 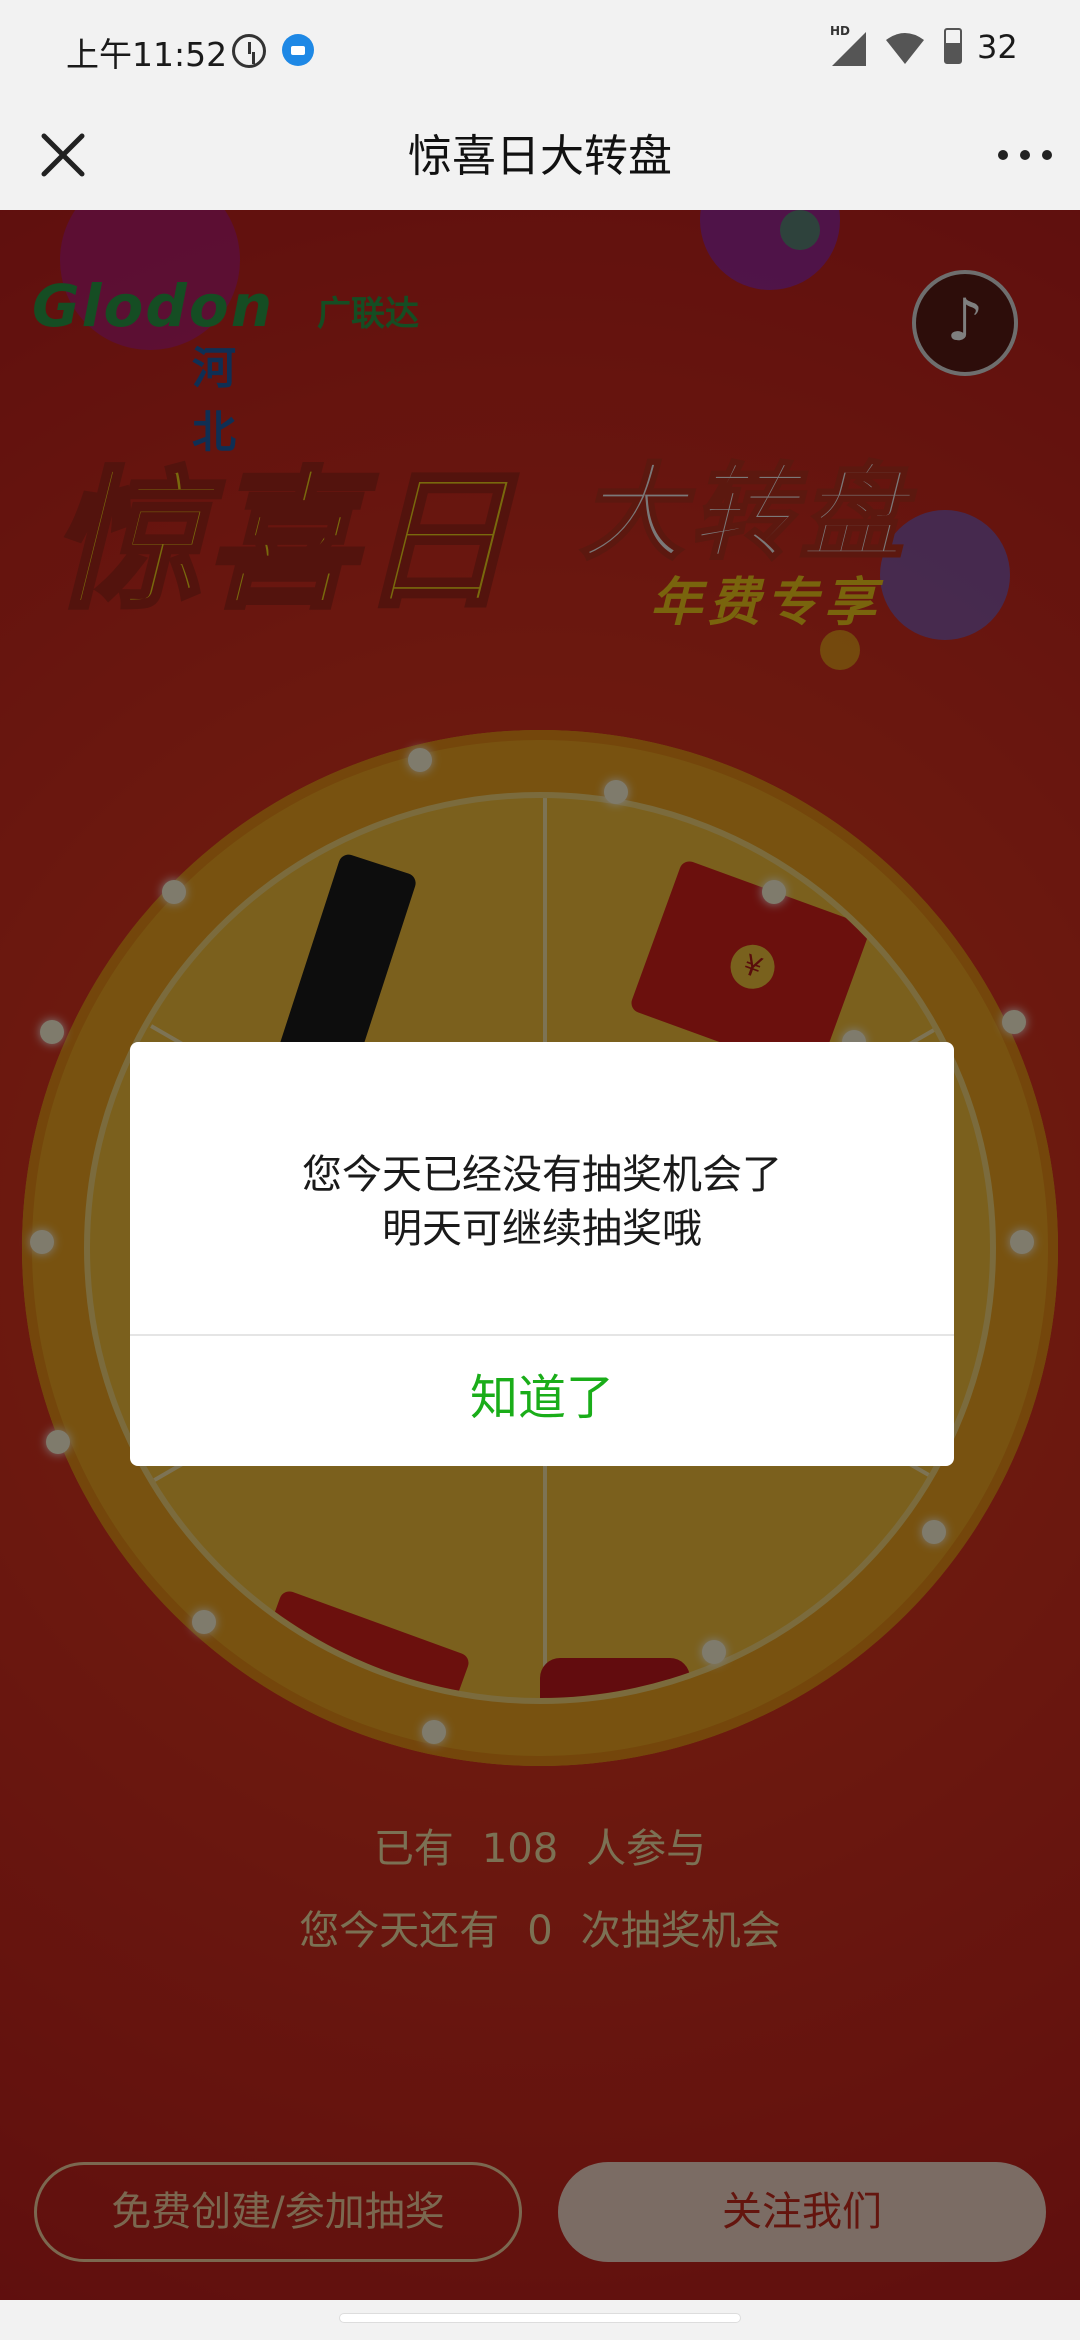 I want to click on dialog-confirm-button: 知道了, so click(x=542, y=1401).